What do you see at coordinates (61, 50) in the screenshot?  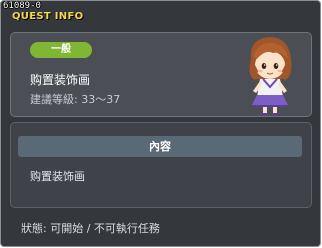 I see `category-badge: 一般` at bounding box center [61, 50].